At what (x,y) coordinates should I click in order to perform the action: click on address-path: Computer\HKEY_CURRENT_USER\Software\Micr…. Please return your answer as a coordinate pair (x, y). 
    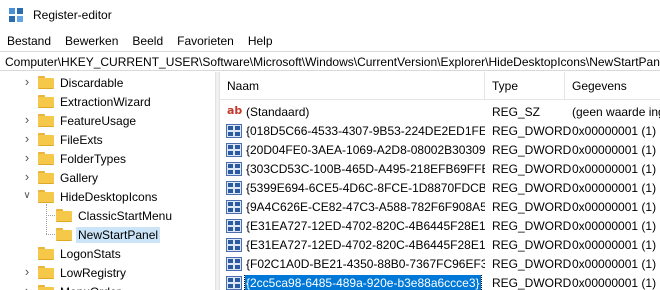
    Looking at the image, I should click on (332, 62).